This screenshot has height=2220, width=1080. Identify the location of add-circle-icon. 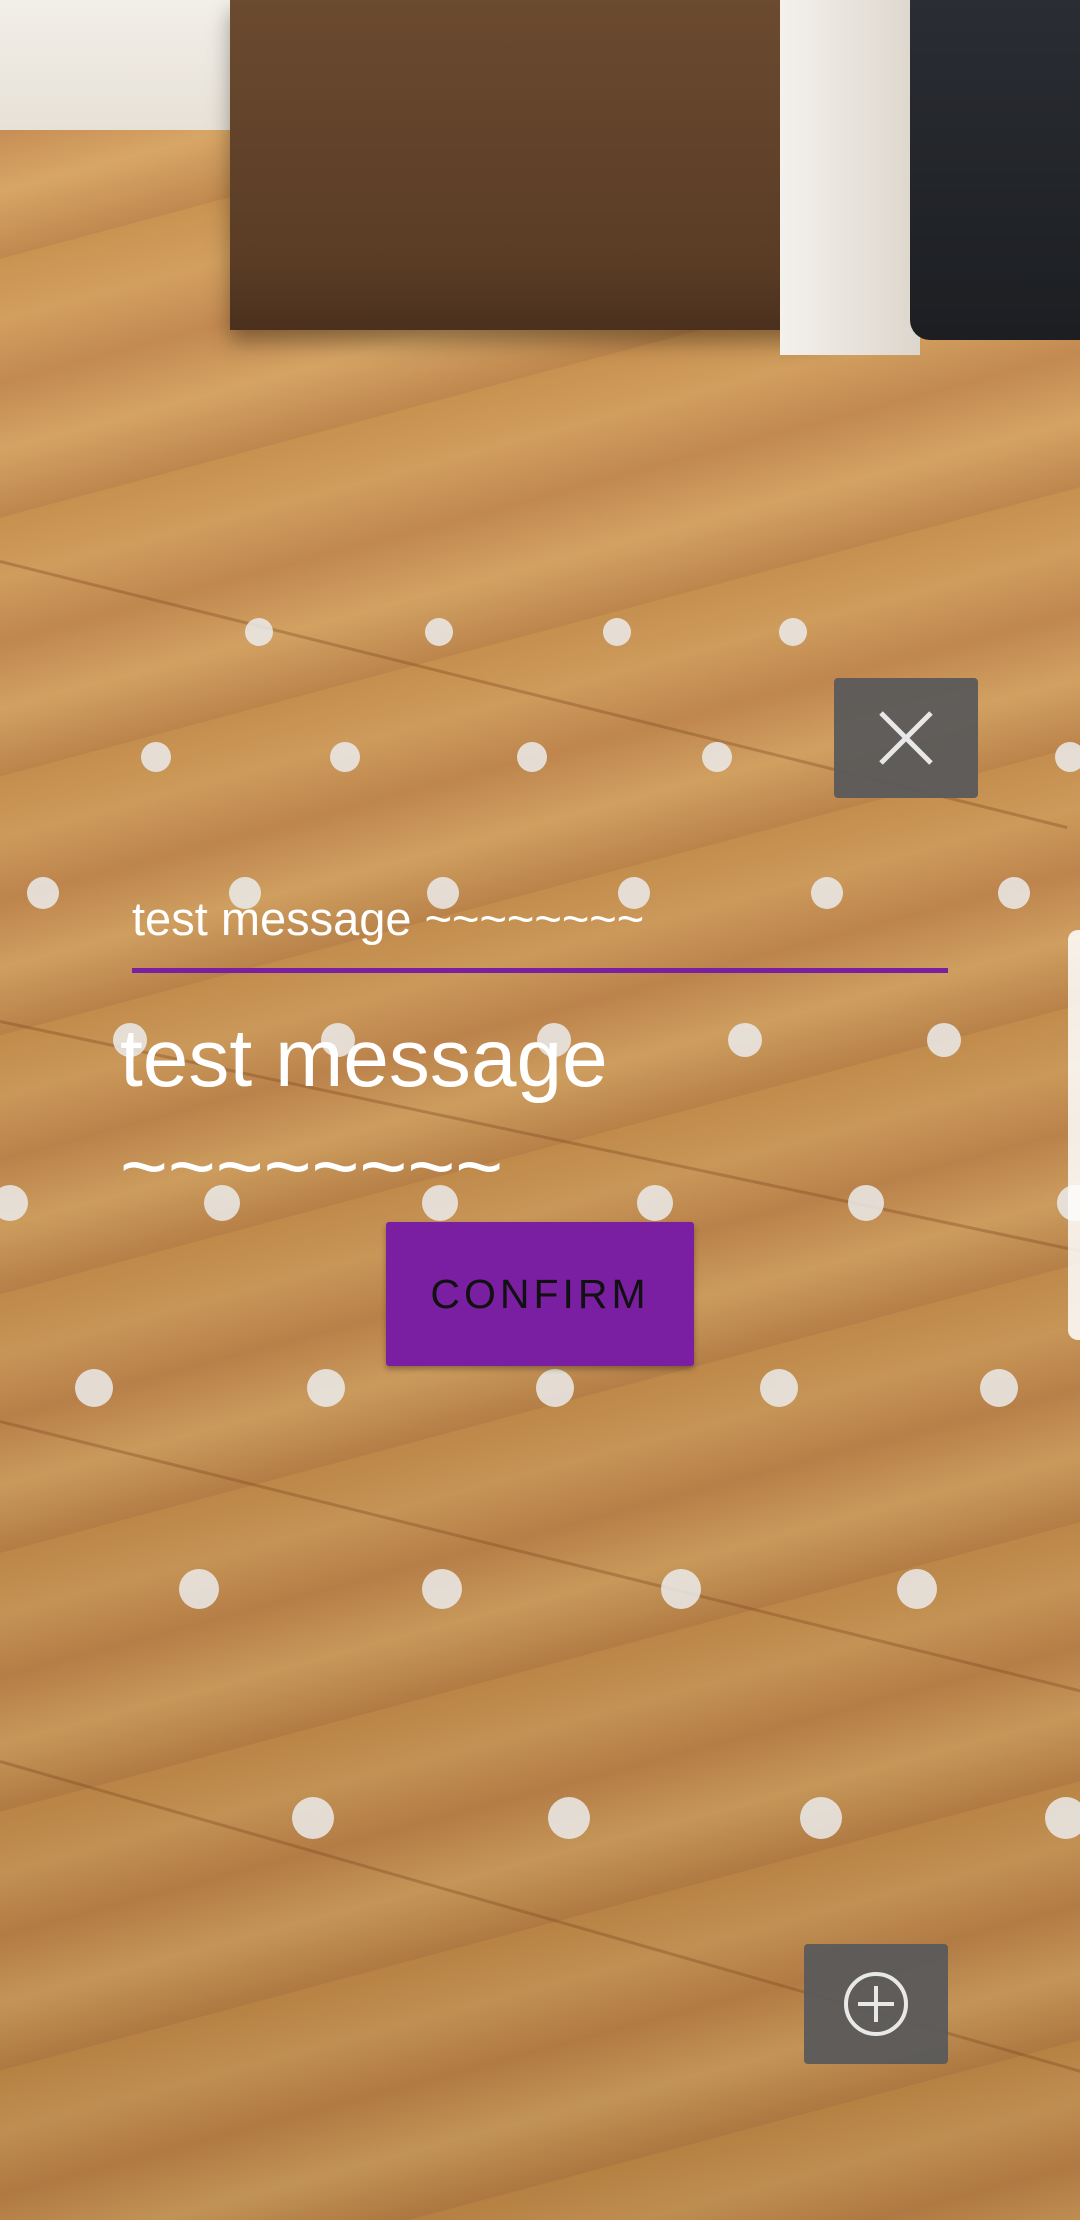
(876, 2004).